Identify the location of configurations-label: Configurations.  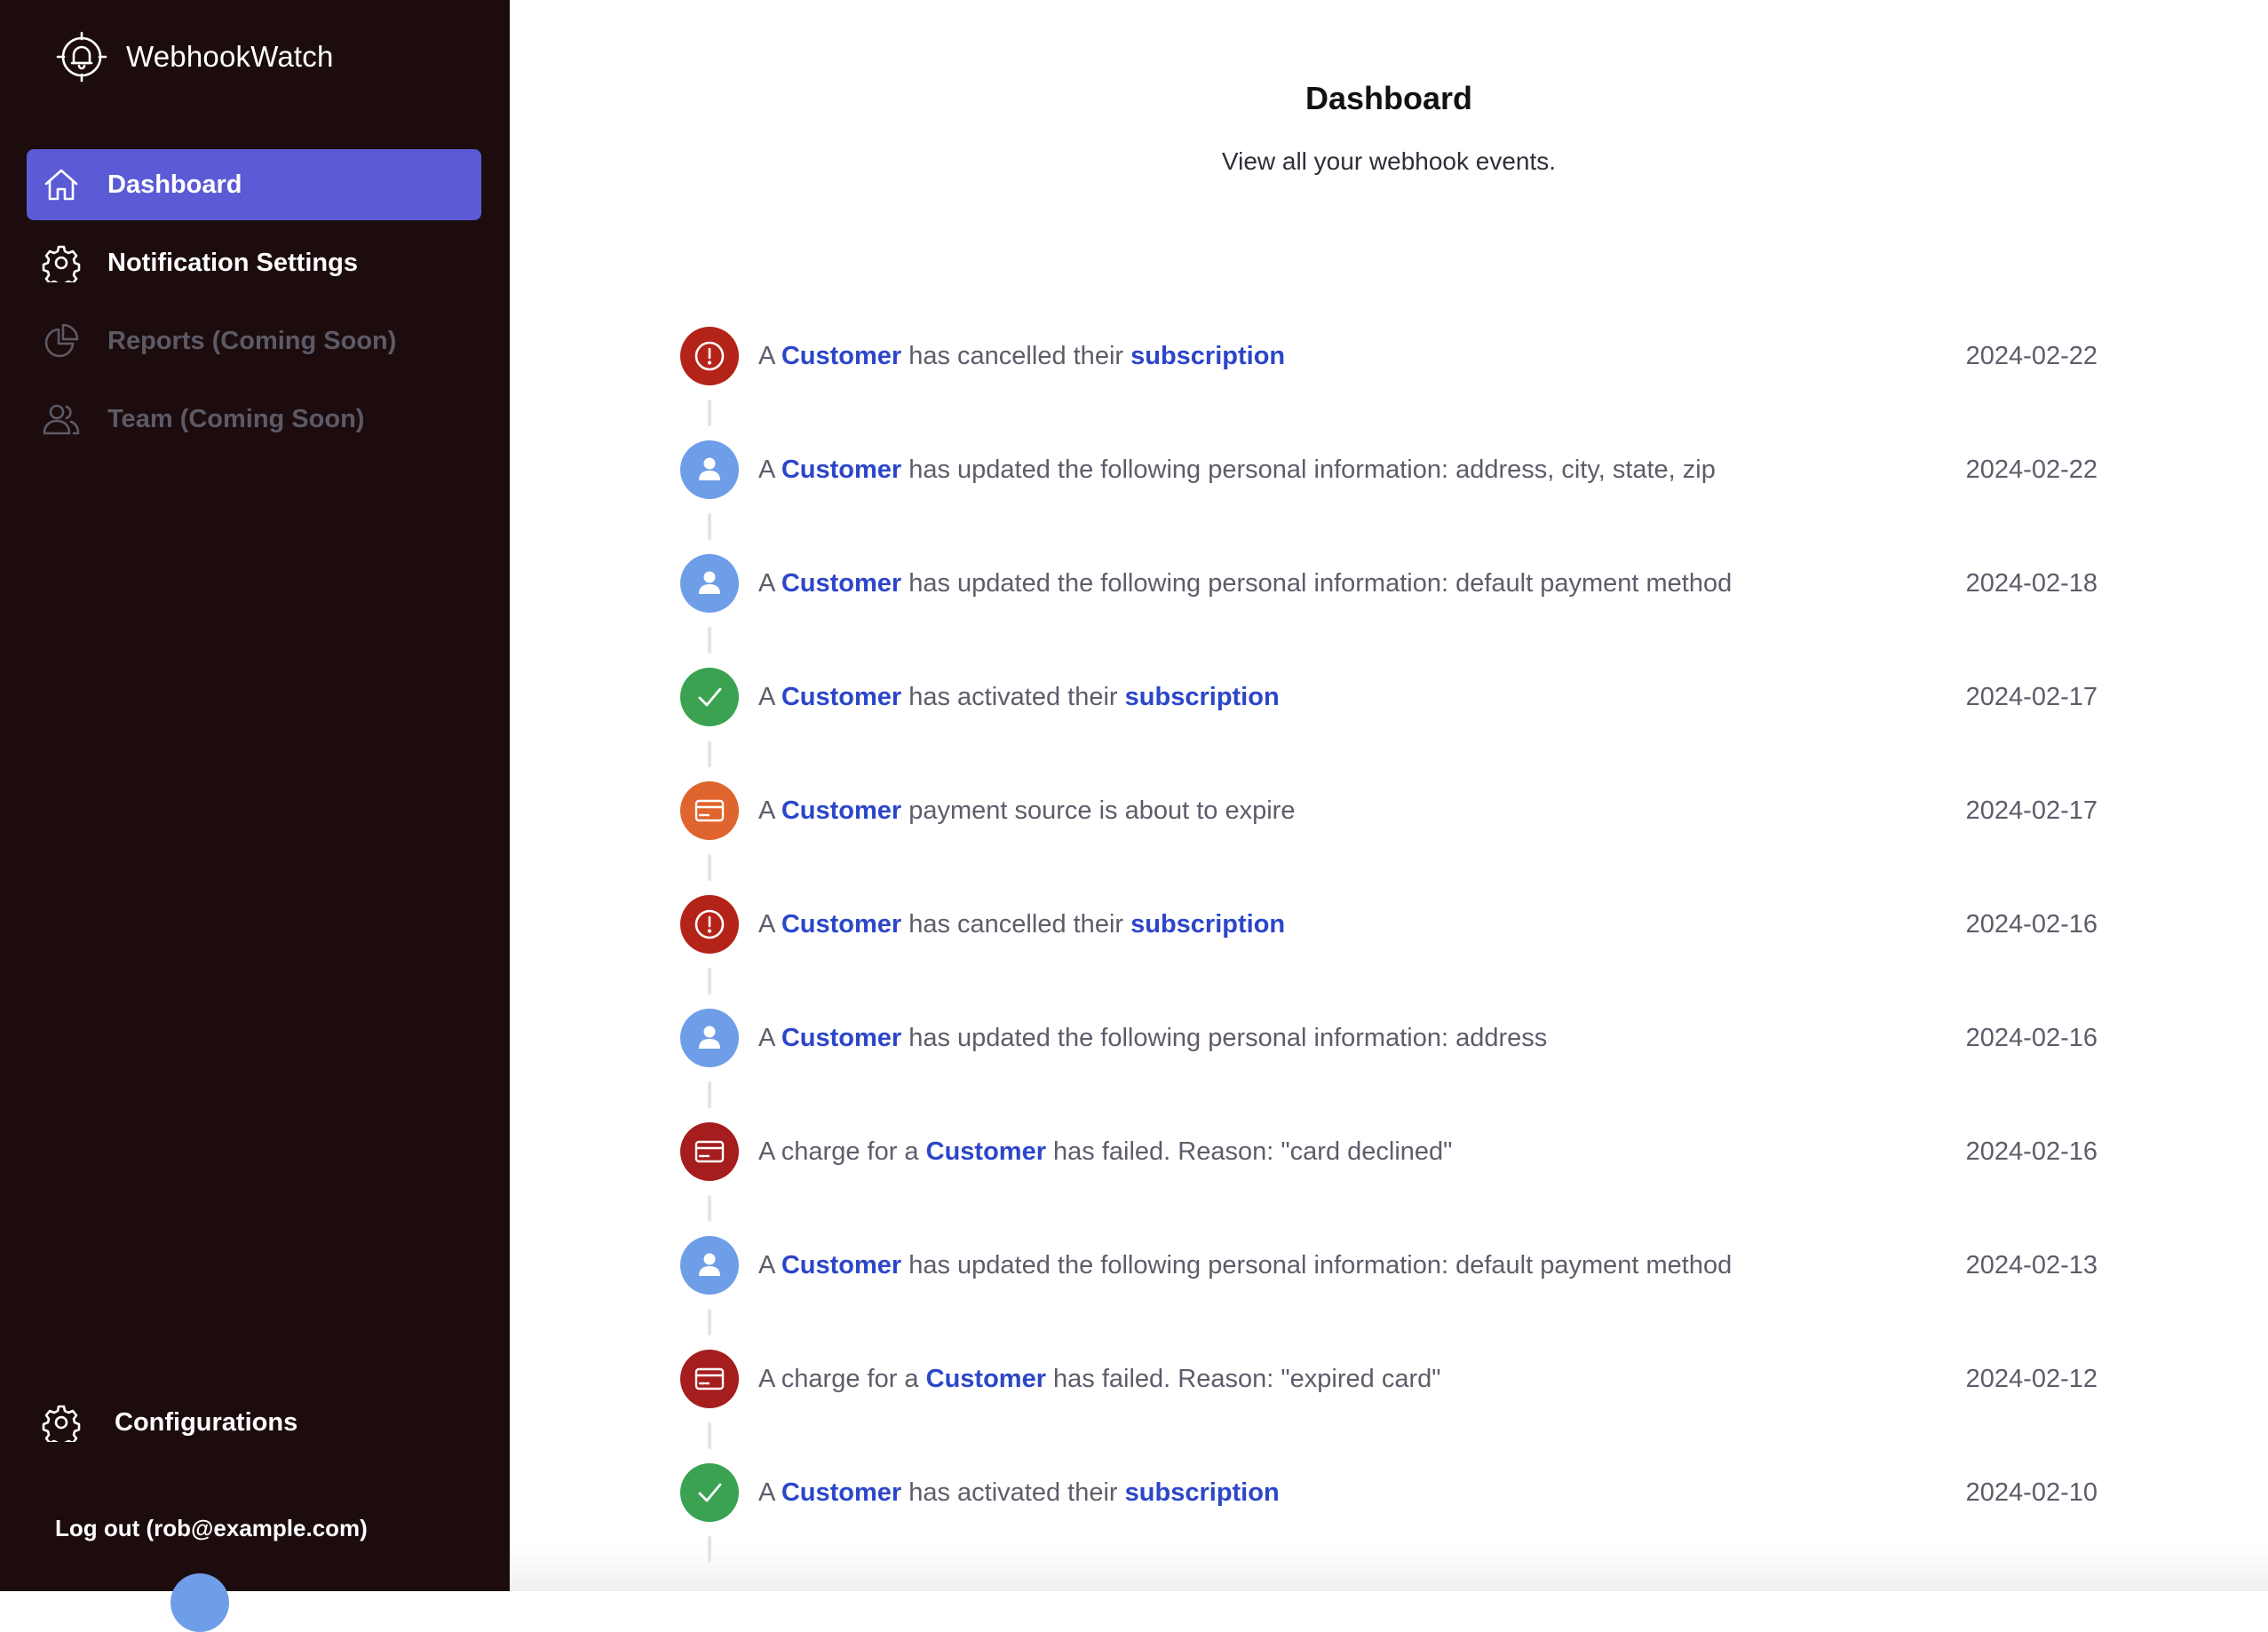
(206, 1422).